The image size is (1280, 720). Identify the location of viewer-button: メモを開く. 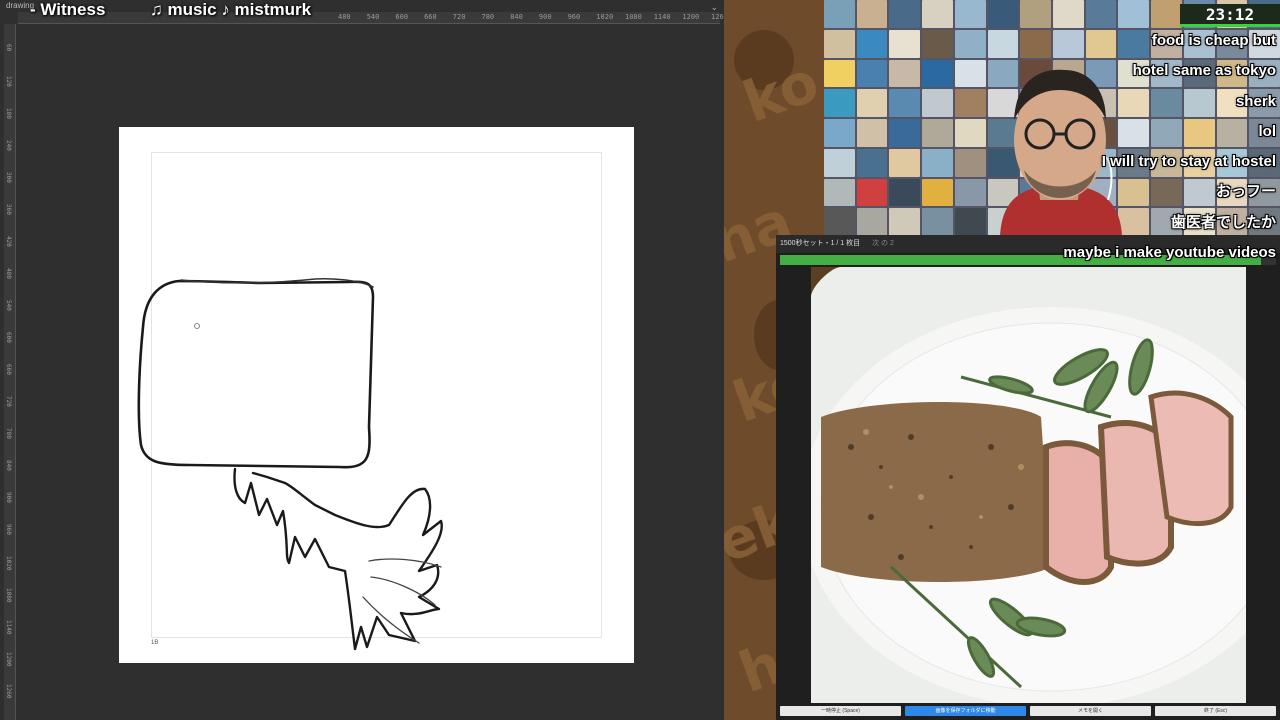
(1090, 711).